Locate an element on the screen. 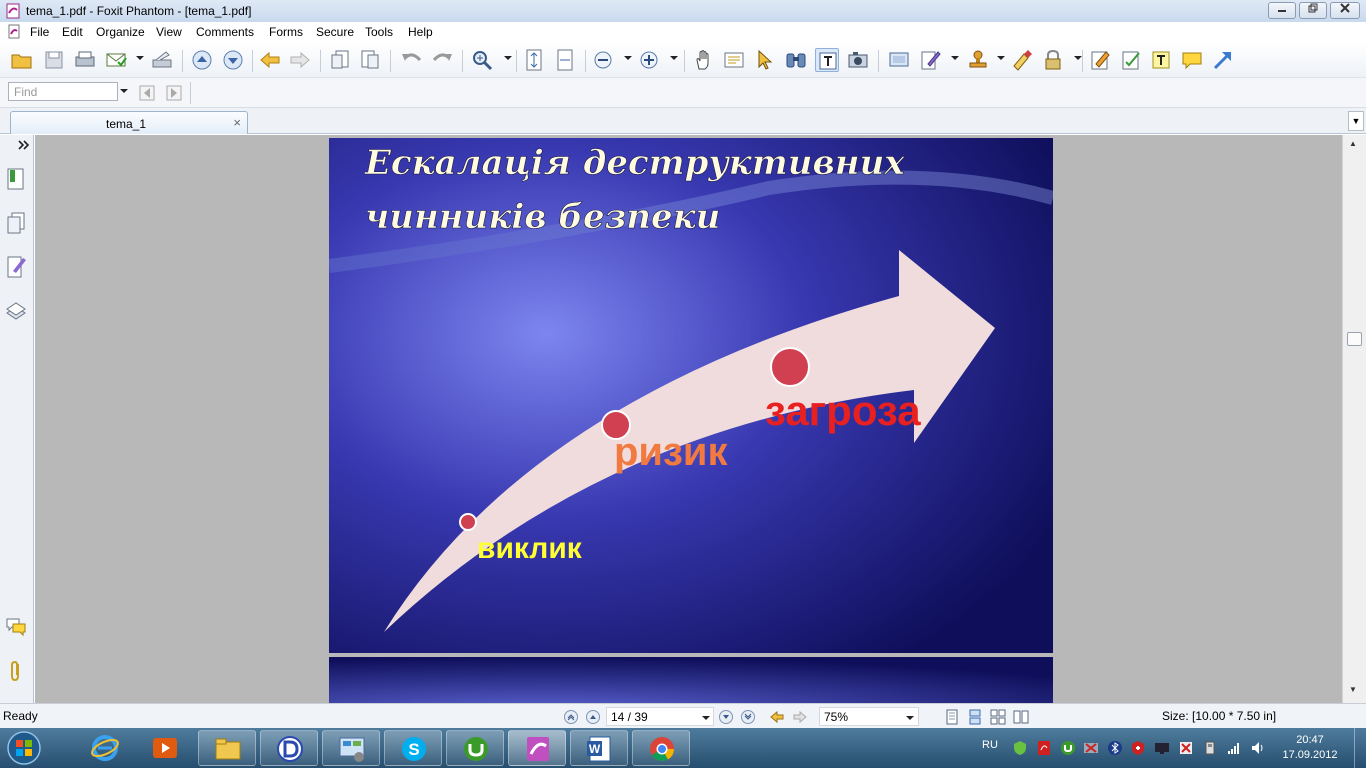  taskbar-internet-explorer is located at coordinates (105, 748).